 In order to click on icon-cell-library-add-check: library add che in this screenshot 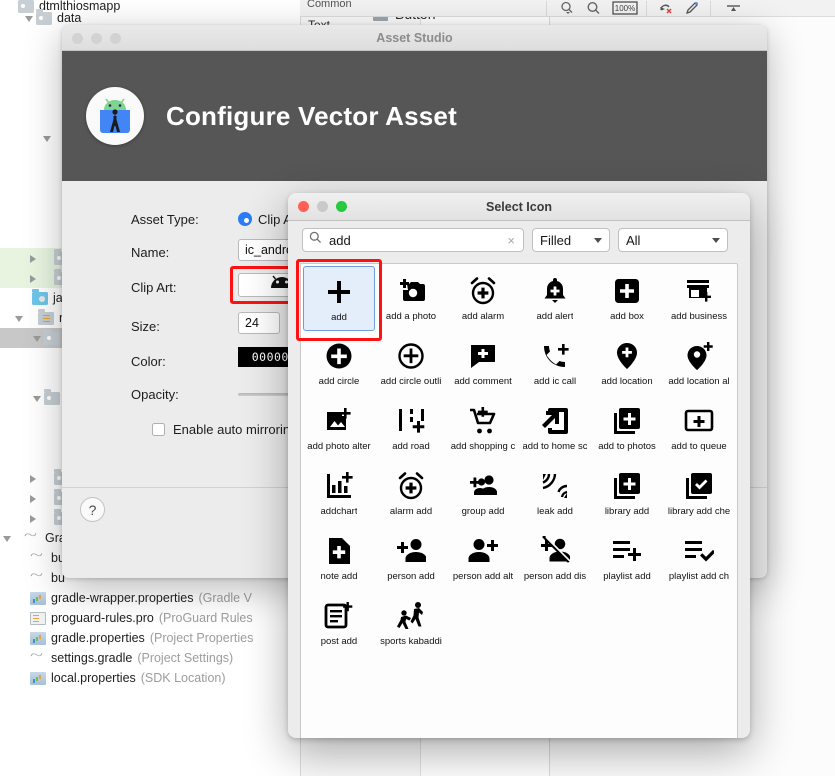, I will do `click(699, 493)`.